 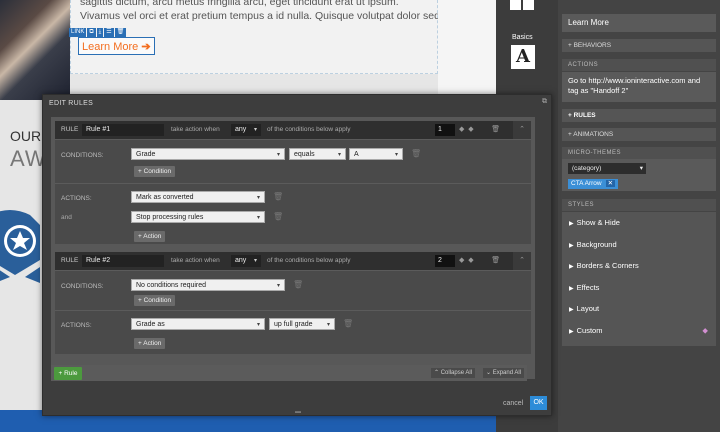 What do you see at coordinates (639, 309) in the screenshot?
I see `style-layout: ▶ Layout` at bounding box center [639, 309].